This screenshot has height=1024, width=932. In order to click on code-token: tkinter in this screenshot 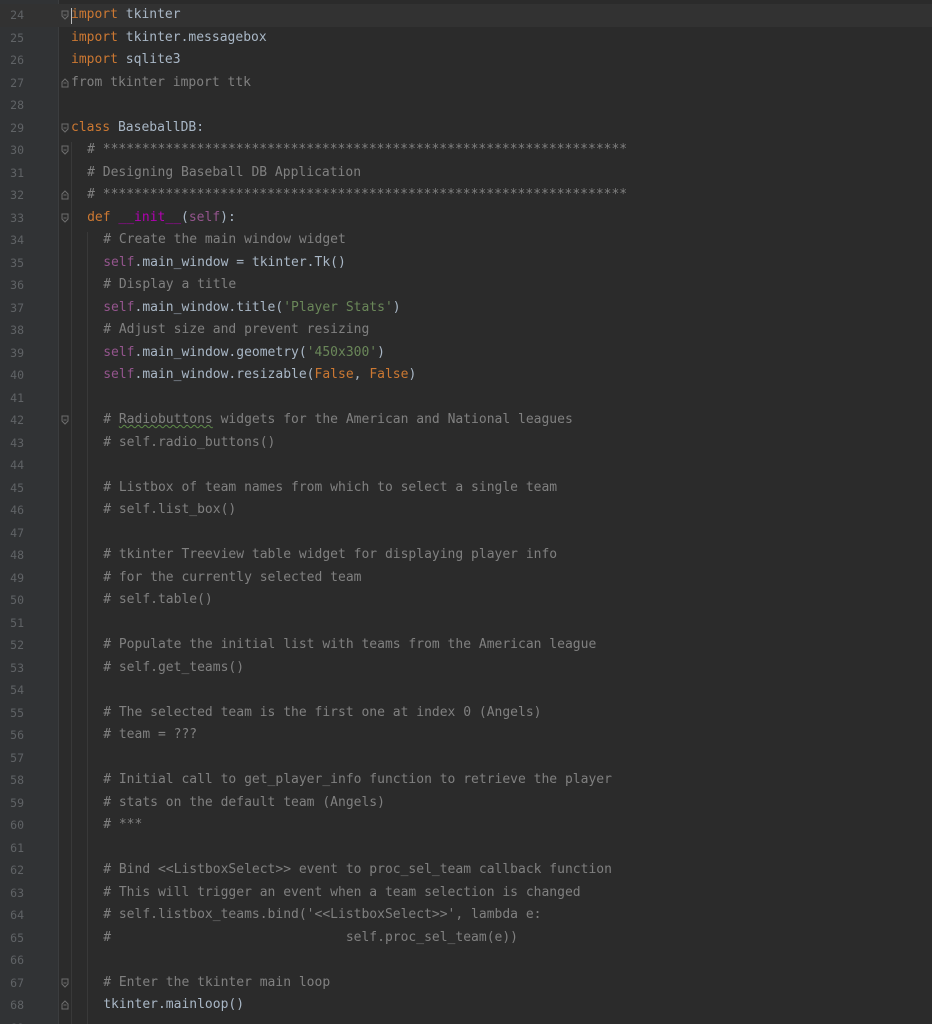, I will do `click(149, 14)`.